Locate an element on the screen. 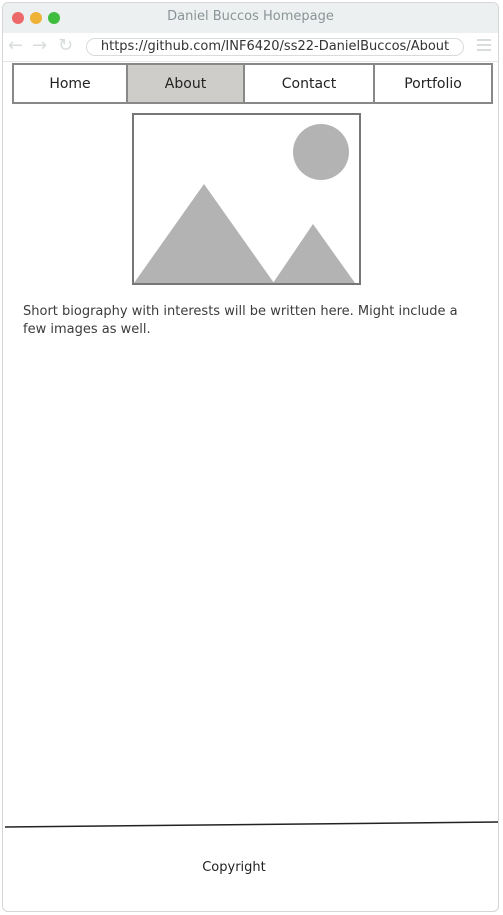 The width and height of the screenshot is (503, 915). window-title: Daniel Buccos Homepage is located at coordinates (250, 16).